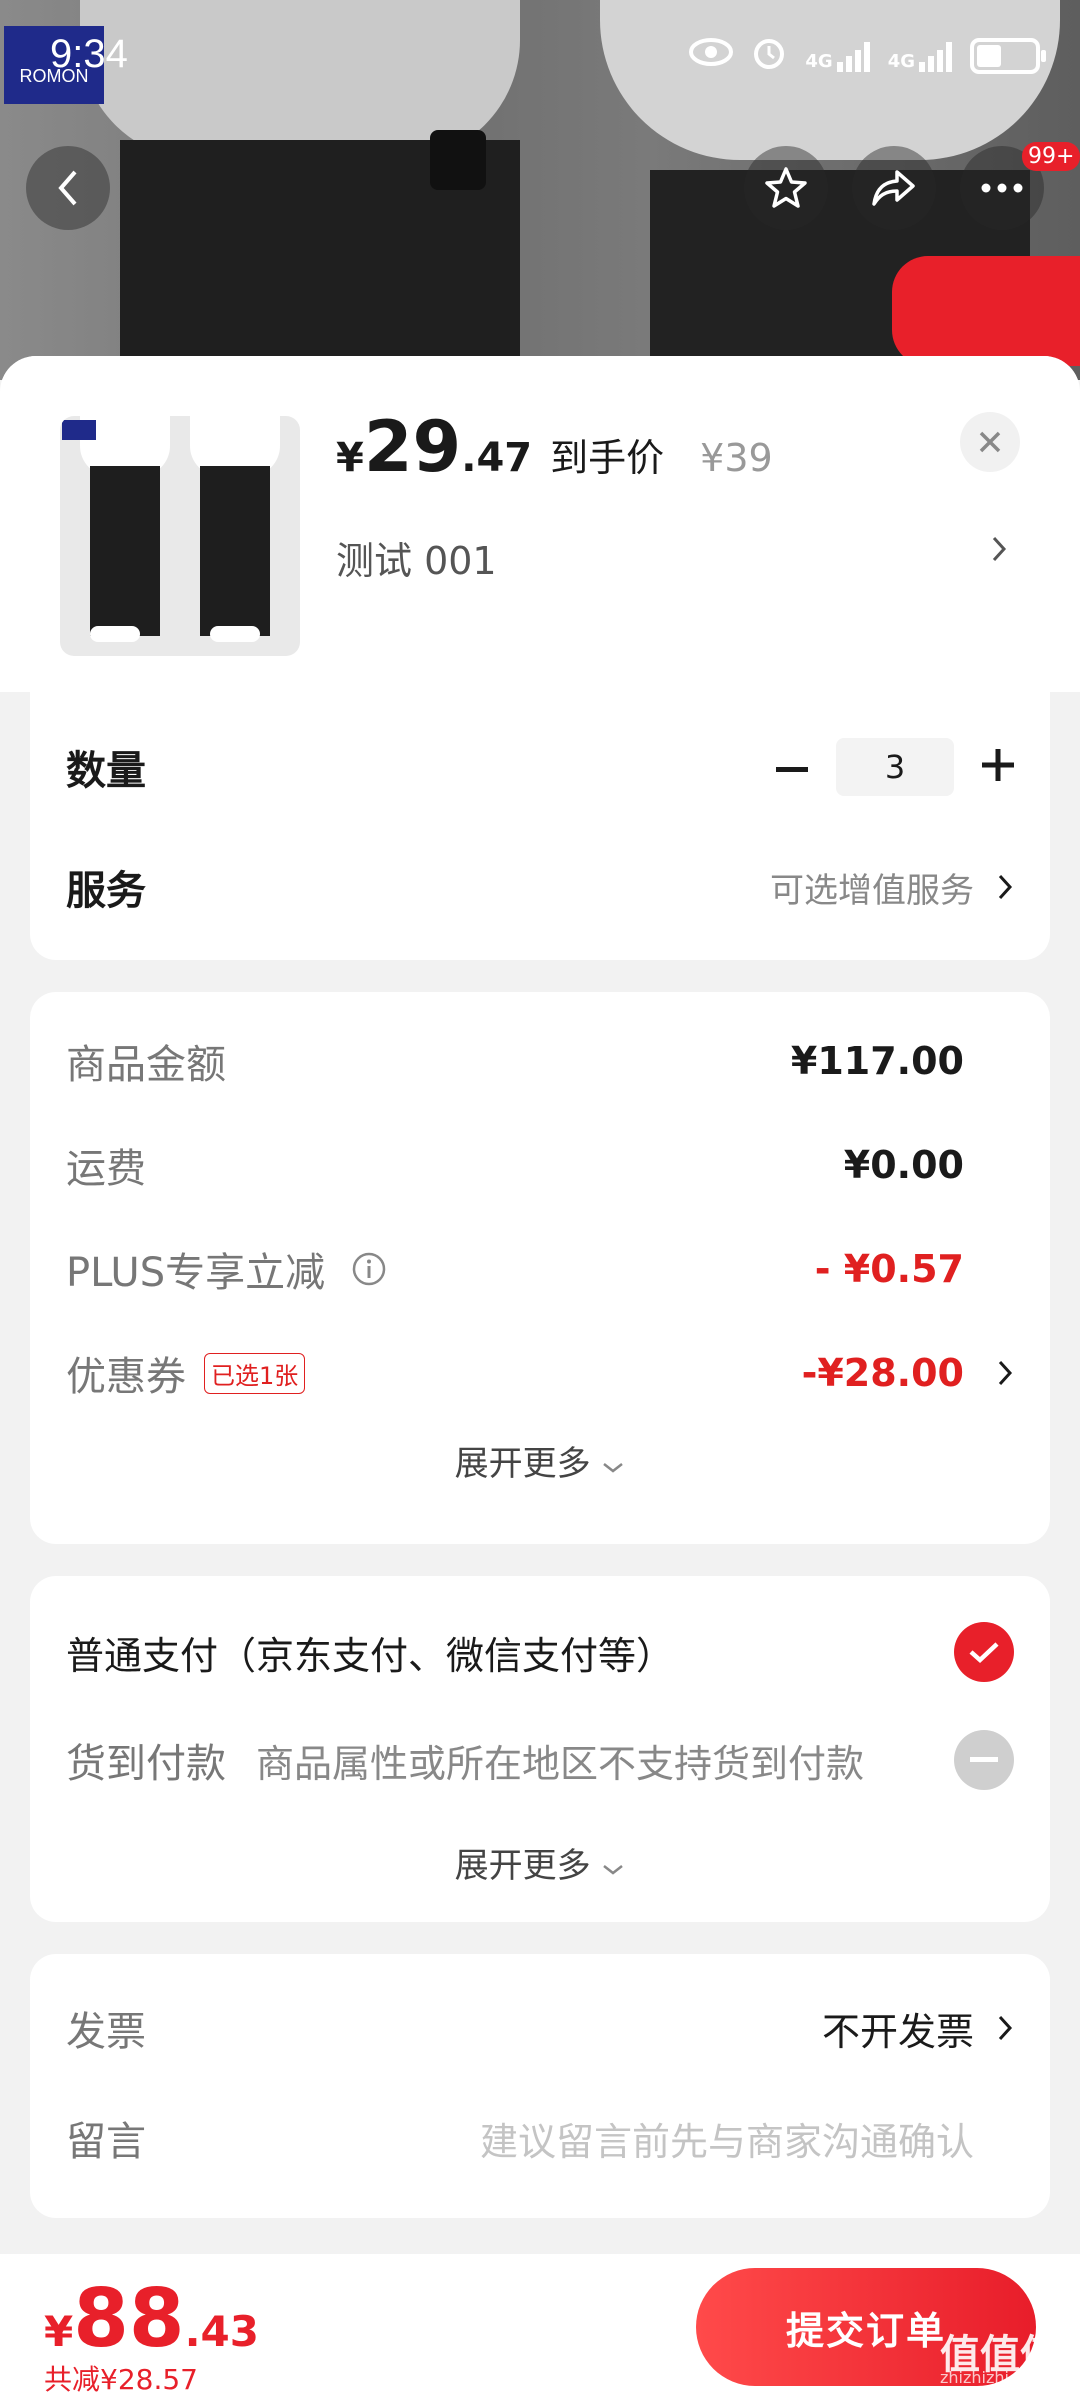 This screenshot has width=1080, height=2400. I want to click on favorite-button, so click(786, 188).